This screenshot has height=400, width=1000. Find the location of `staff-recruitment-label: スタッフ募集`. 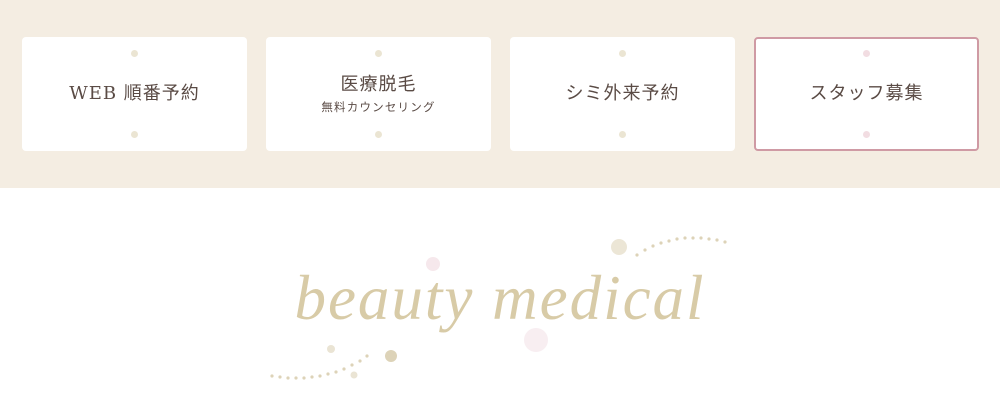

staff-recruitment-label: スタッフ募集 is located at coordinates (866, 93).